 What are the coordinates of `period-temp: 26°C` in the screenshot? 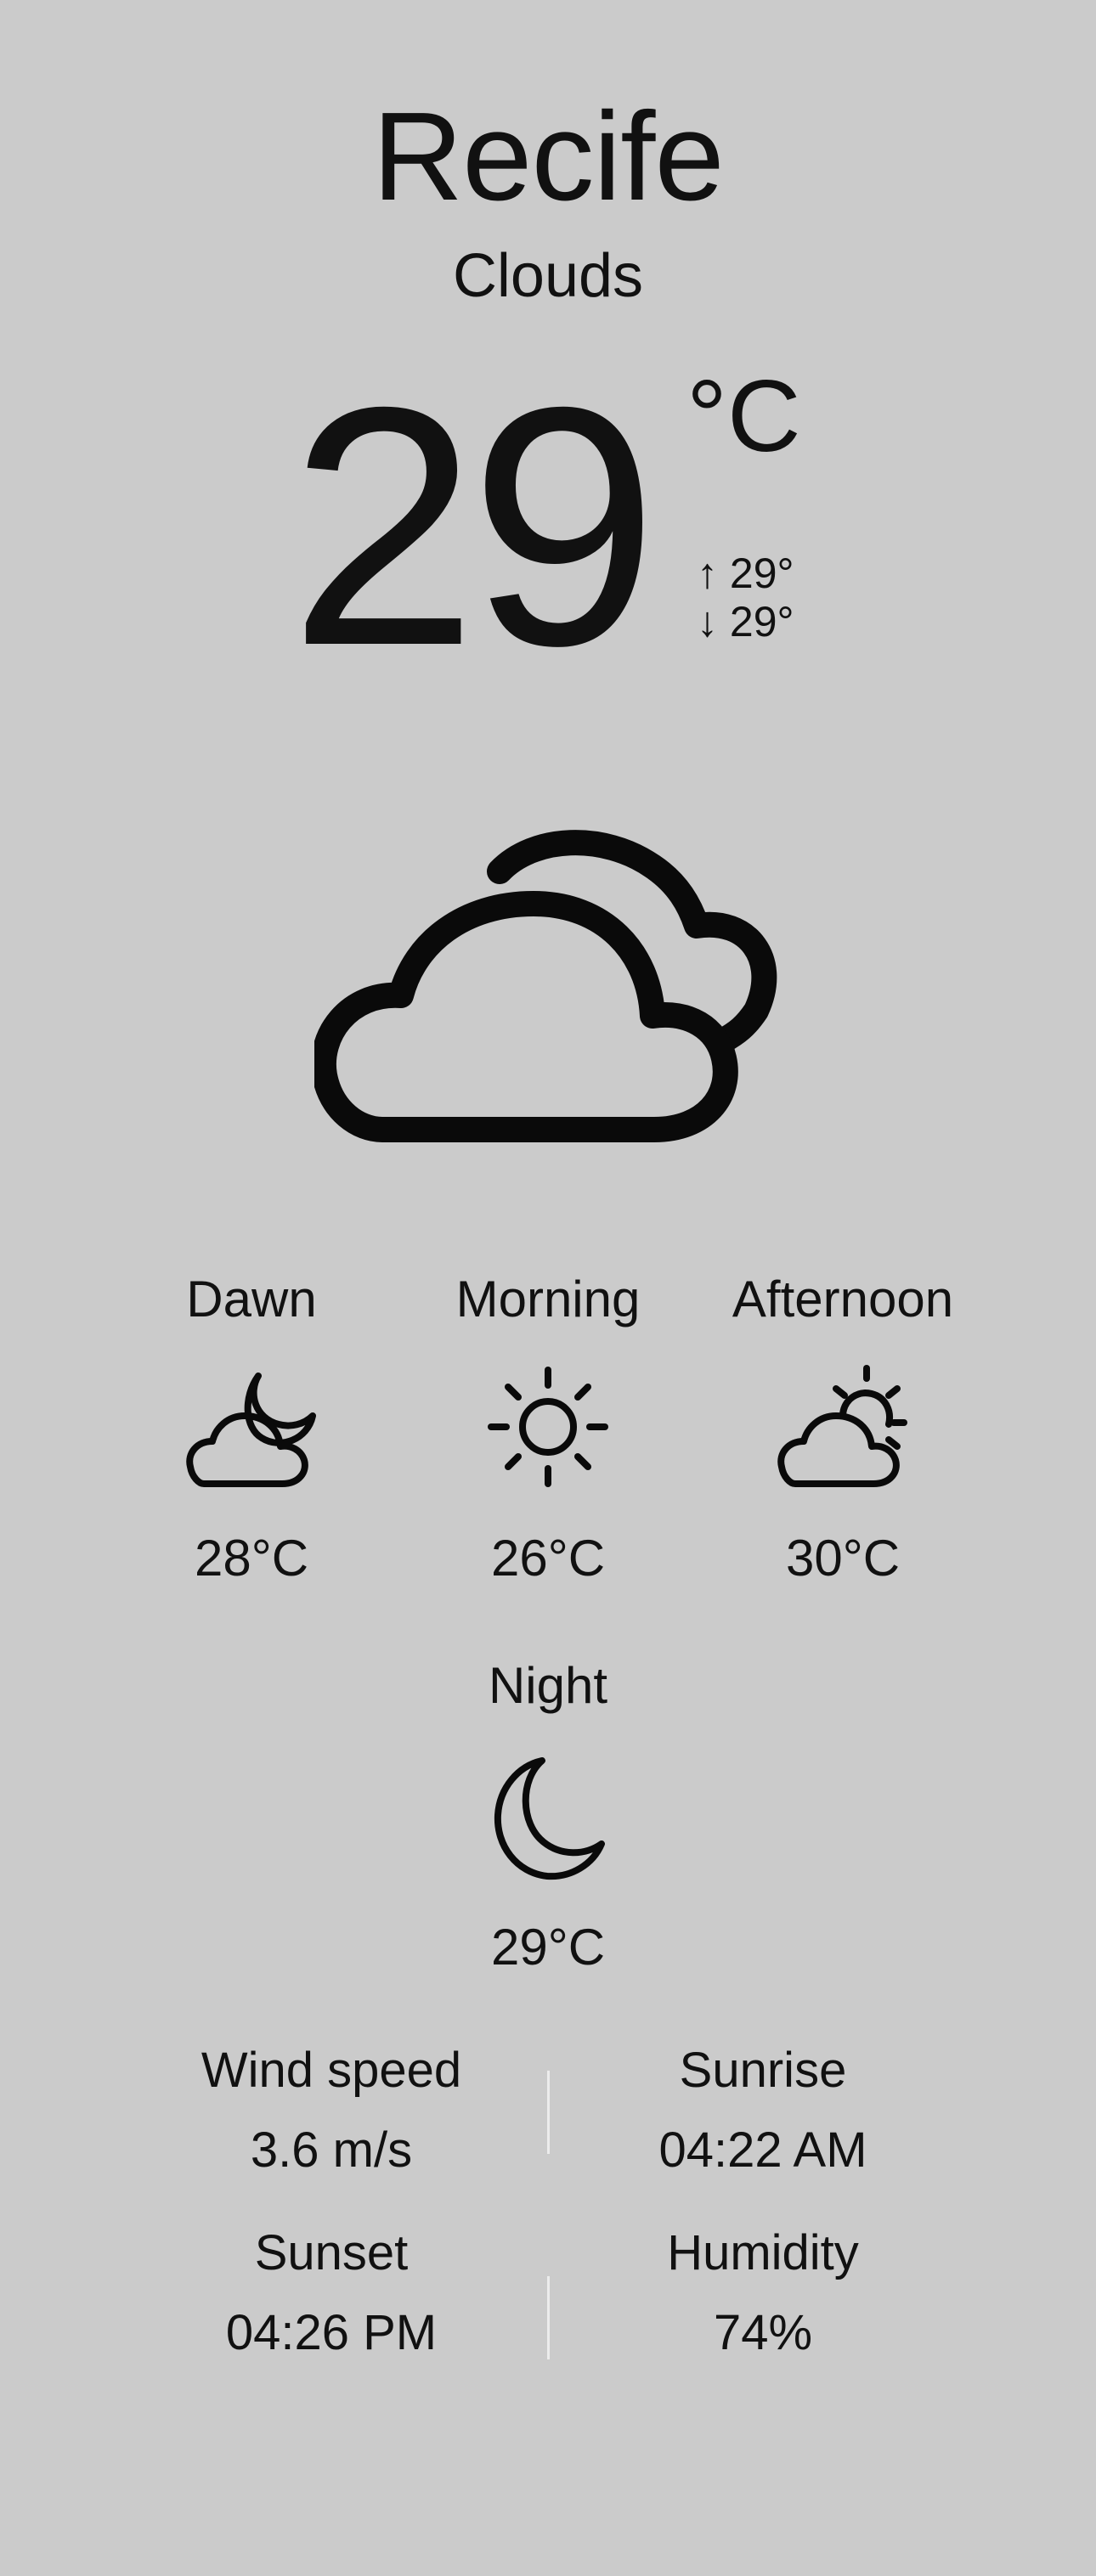 It's located at (548, 1558).